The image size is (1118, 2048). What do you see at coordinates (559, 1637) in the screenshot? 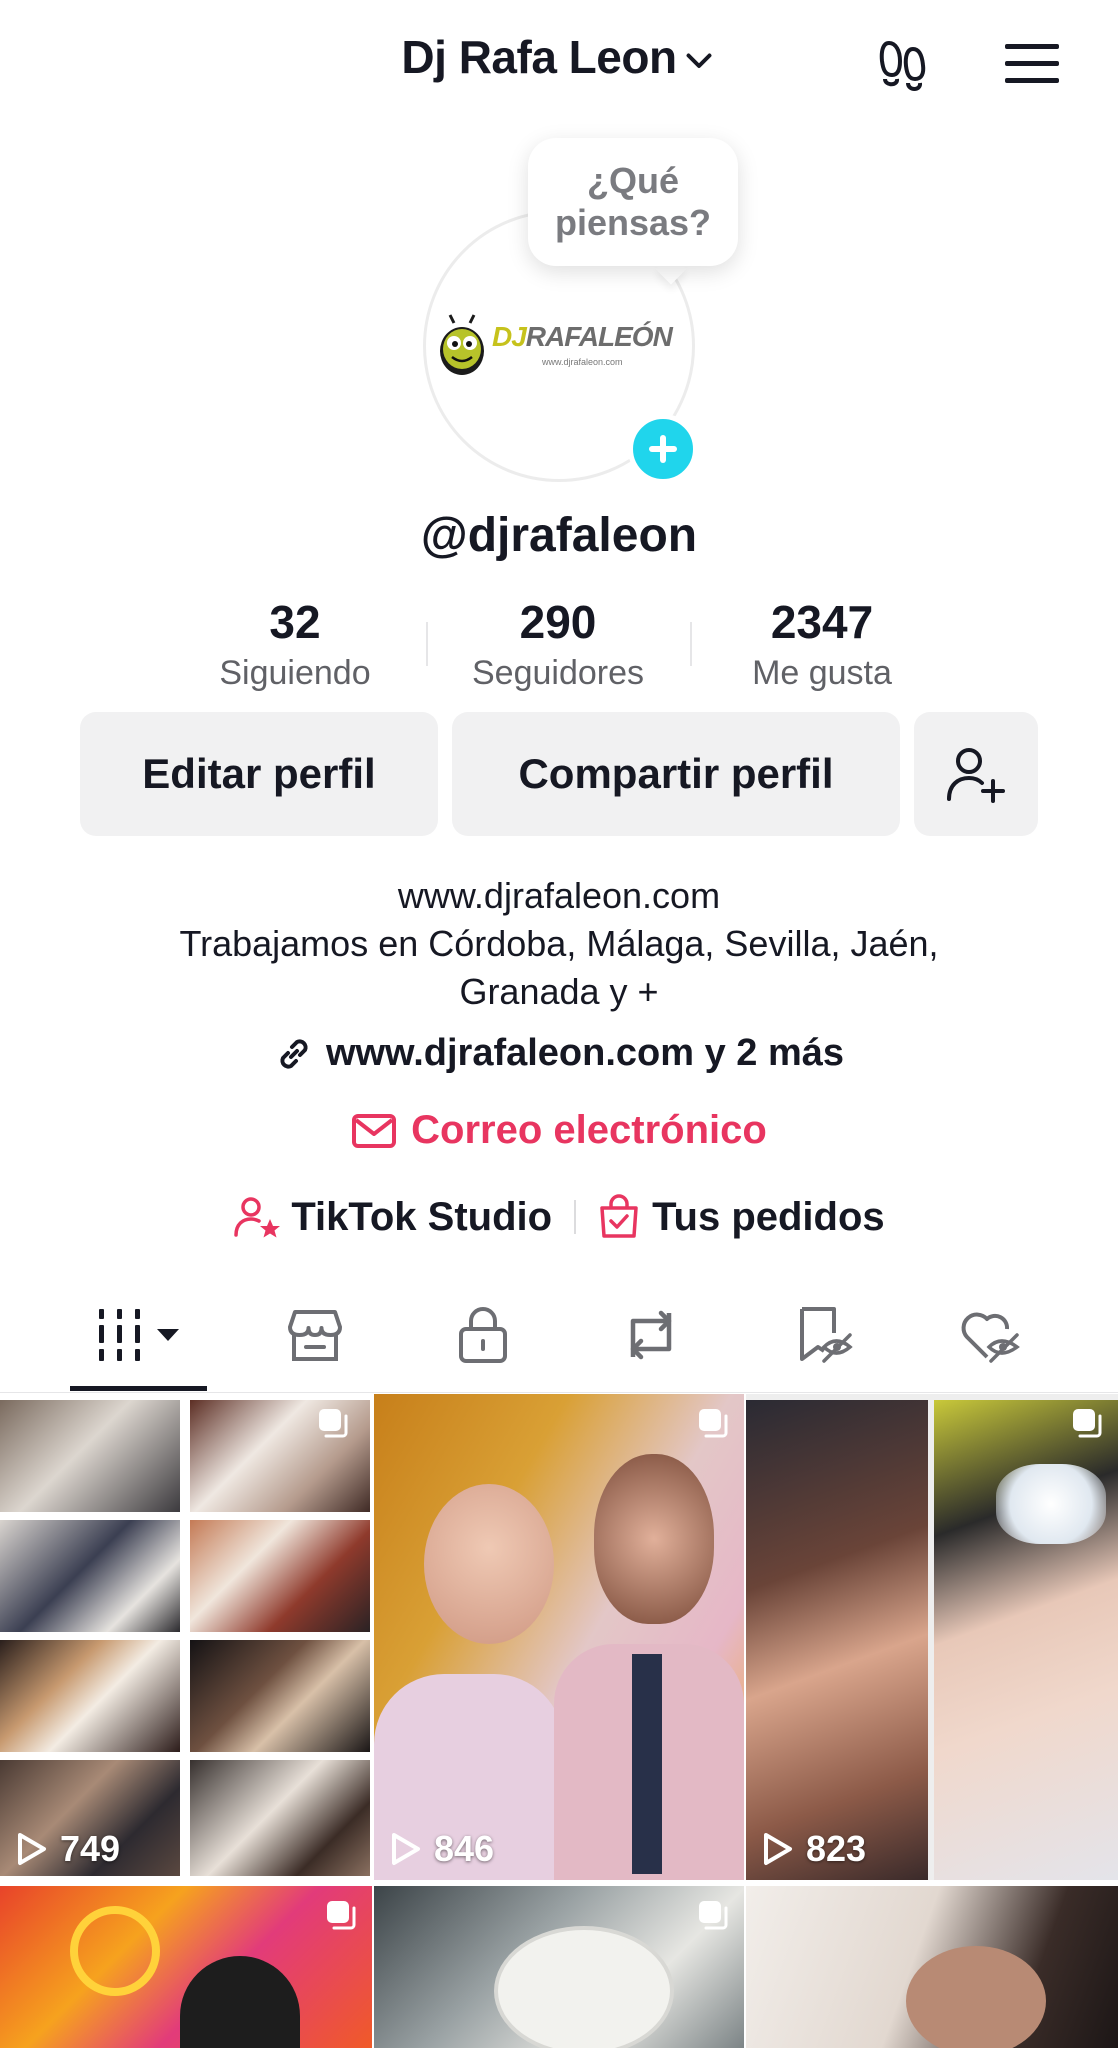
I see `video-thumbnail: 846` at bounding box center [559, 1637].